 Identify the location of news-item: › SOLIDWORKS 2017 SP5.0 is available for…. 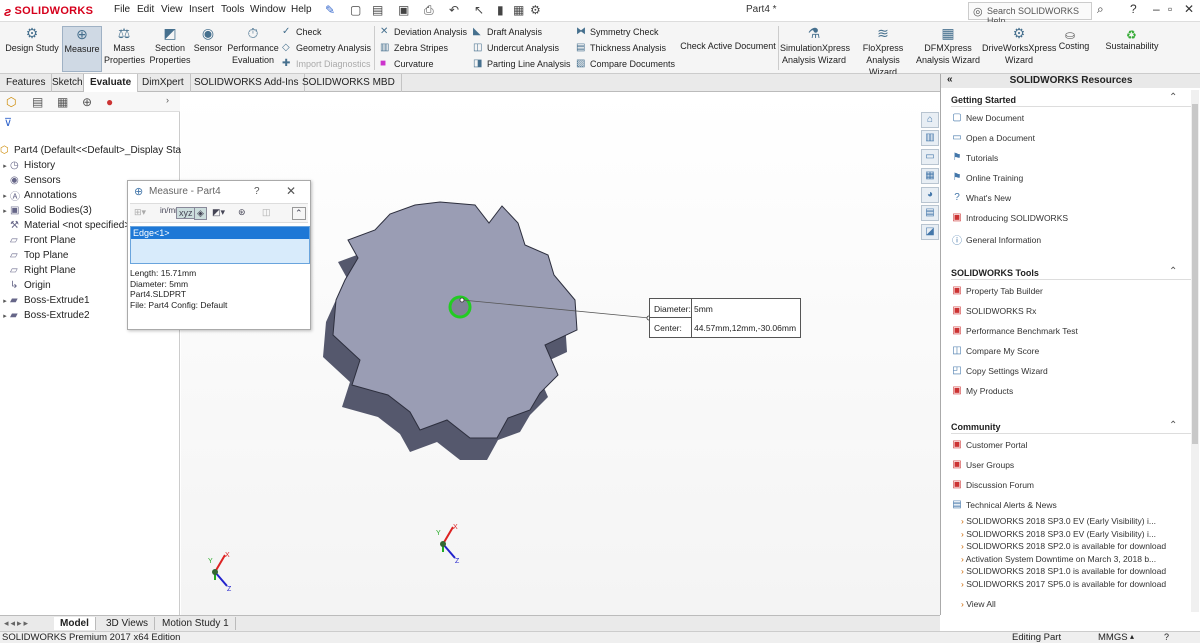
(1063, 584).